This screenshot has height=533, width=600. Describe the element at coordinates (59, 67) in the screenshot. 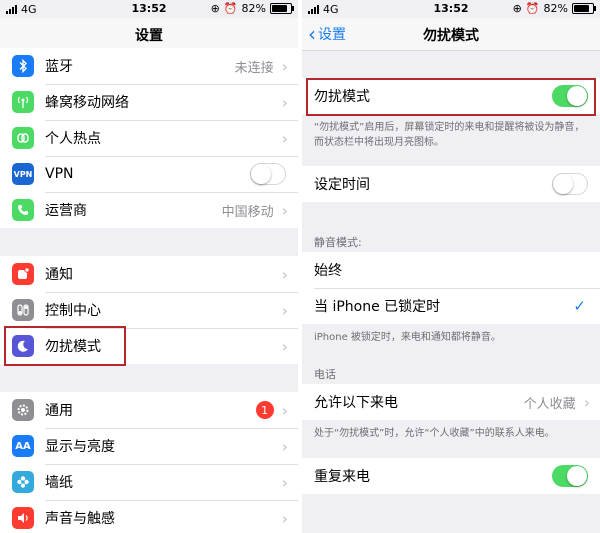

I see `settings-item-label: 蓝牙` at that location.